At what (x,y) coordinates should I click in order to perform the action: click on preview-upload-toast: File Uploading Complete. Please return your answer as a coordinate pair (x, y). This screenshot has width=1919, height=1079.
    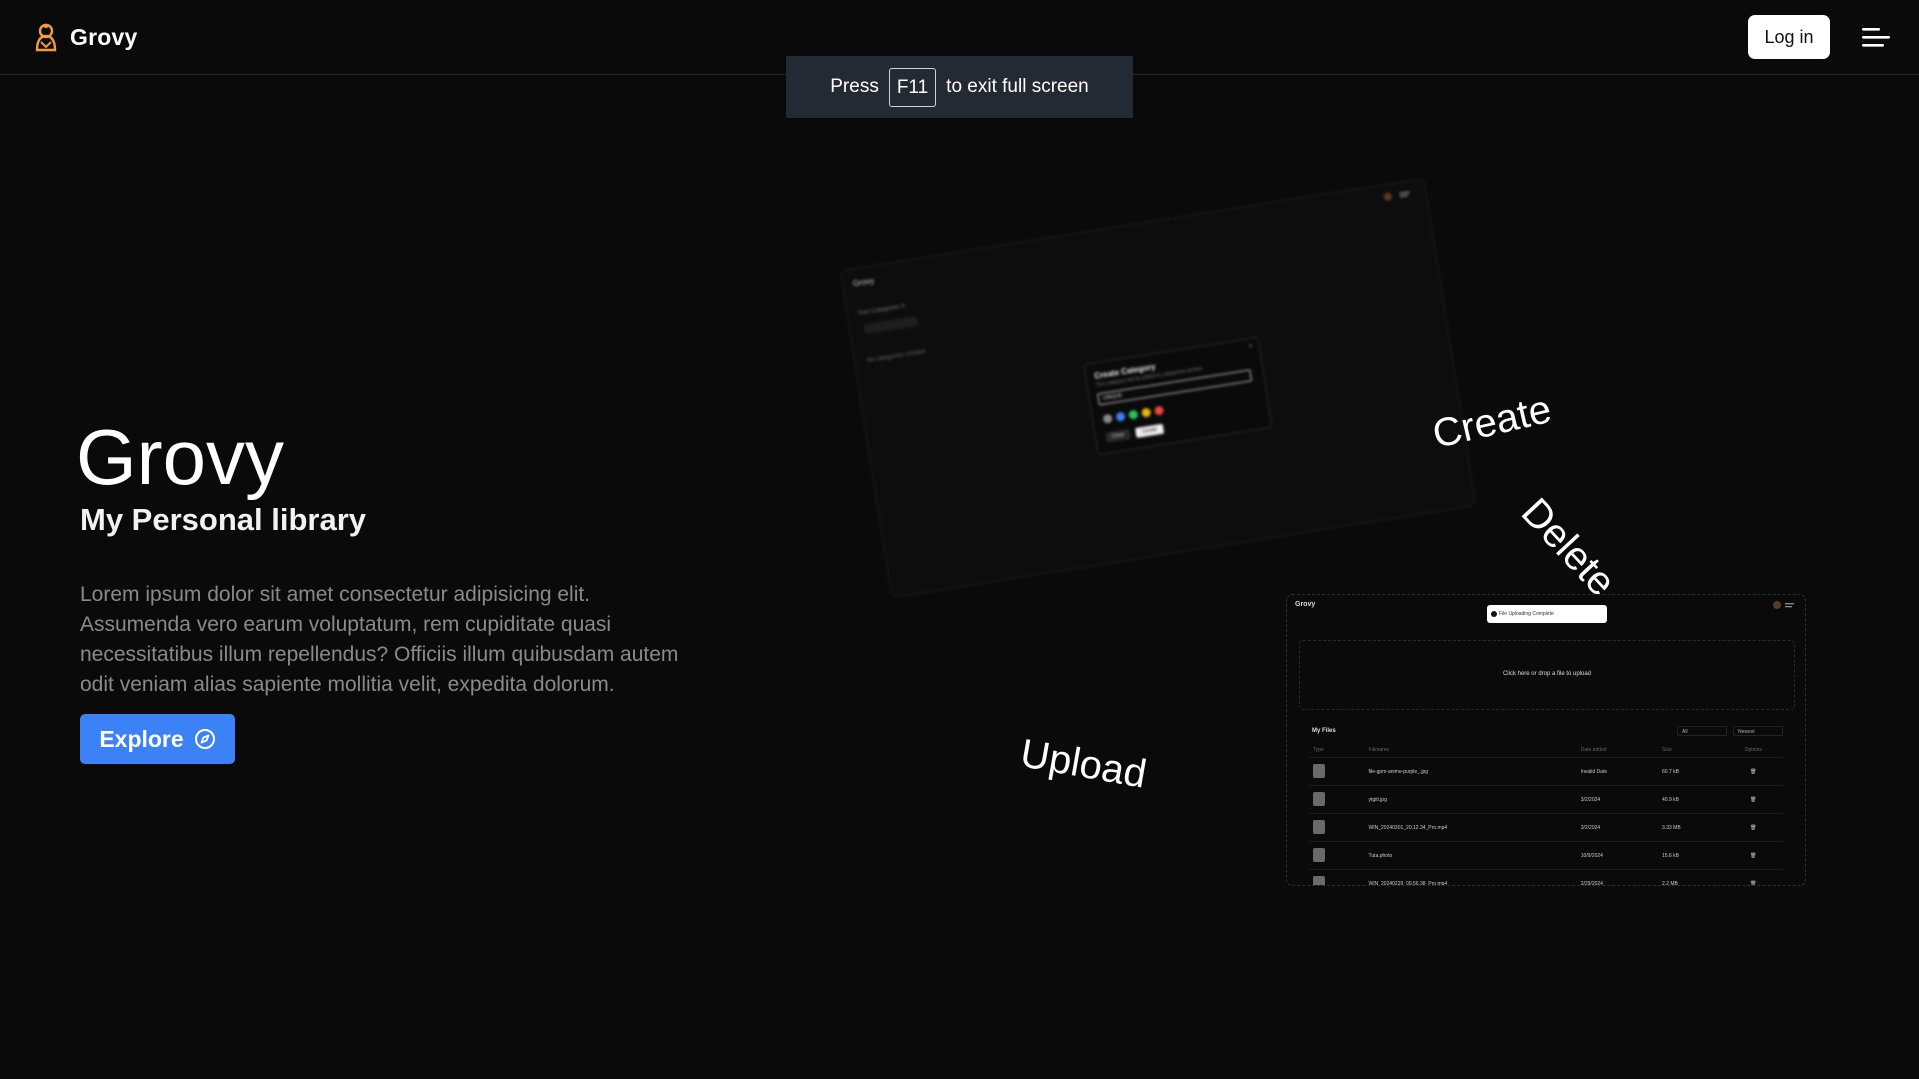
    Looking at the image, I should click on (1547, 614).